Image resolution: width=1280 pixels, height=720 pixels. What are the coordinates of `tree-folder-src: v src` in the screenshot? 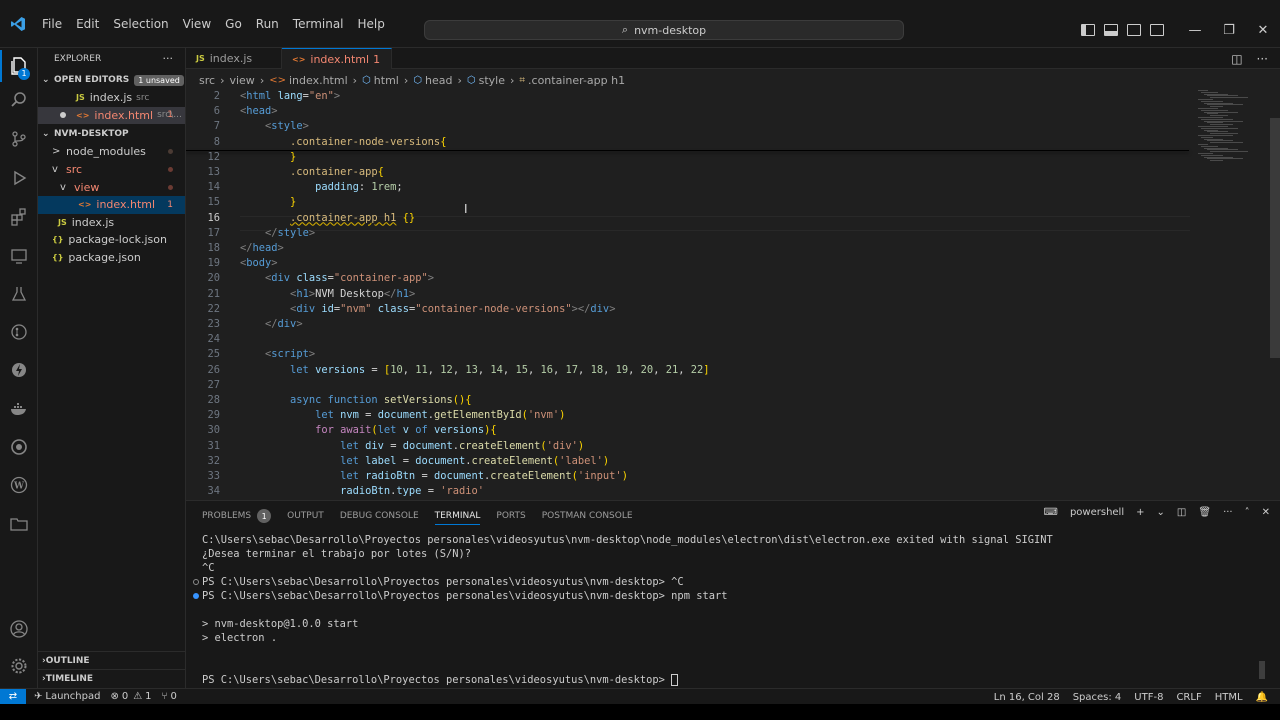 It's located at (111, 170).